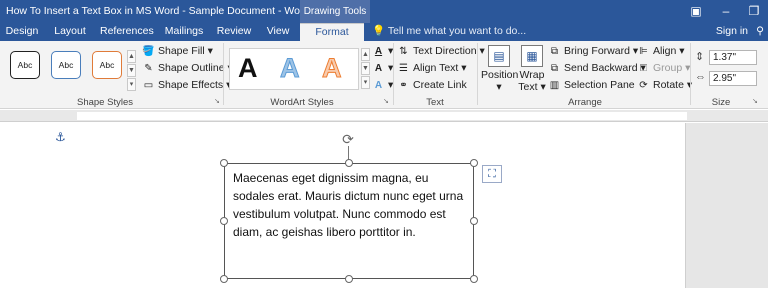 Image resolution: width=768 pixels, height=288 pixels. What do you see at coordinates (348, 139) in the screenshot?
I see `rotation-handle-icon: ⟳` at bounding box center [348, 139].